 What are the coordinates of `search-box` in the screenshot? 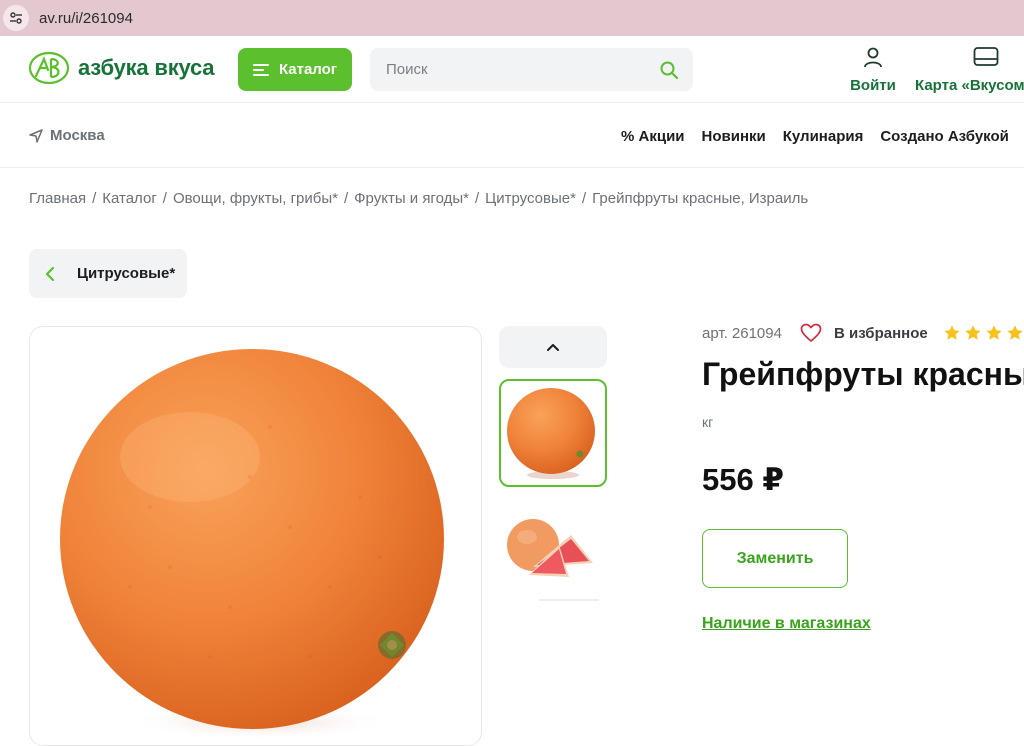 It's located at (531, 69).